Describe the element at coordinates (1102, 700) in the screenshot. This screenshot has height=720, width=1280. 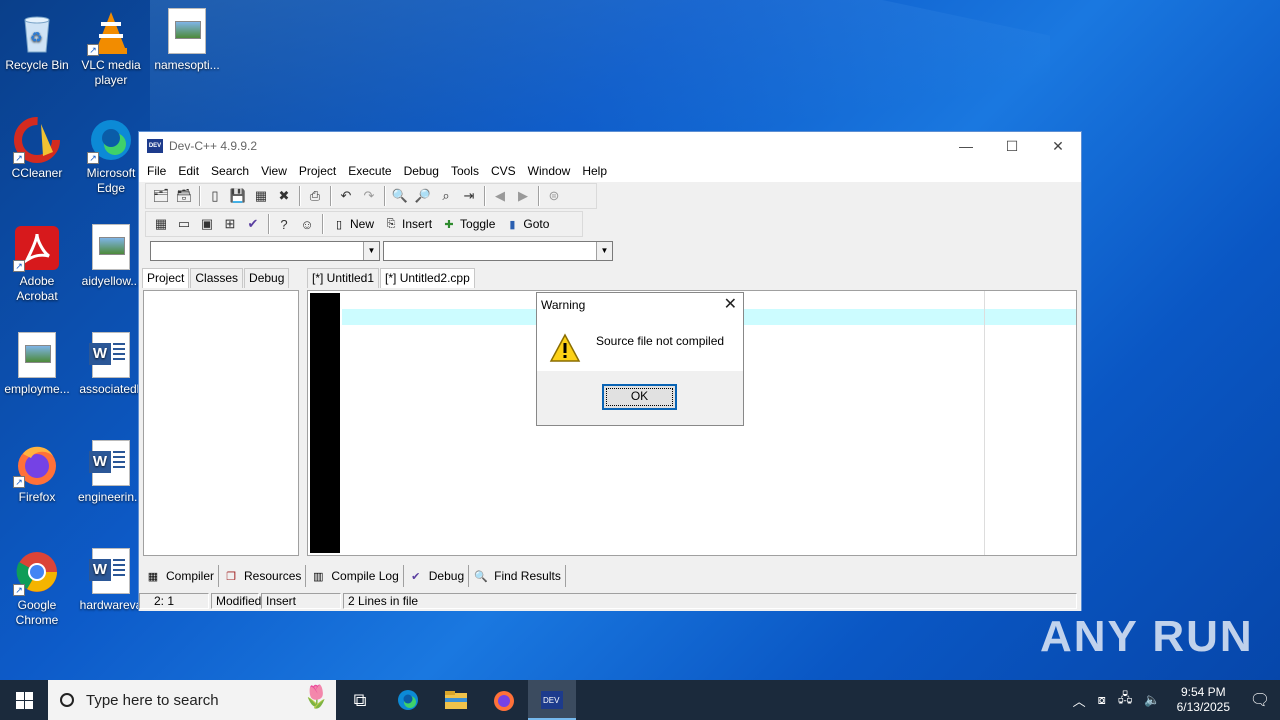
I see `meet-now-icon: ⧇` at that location.